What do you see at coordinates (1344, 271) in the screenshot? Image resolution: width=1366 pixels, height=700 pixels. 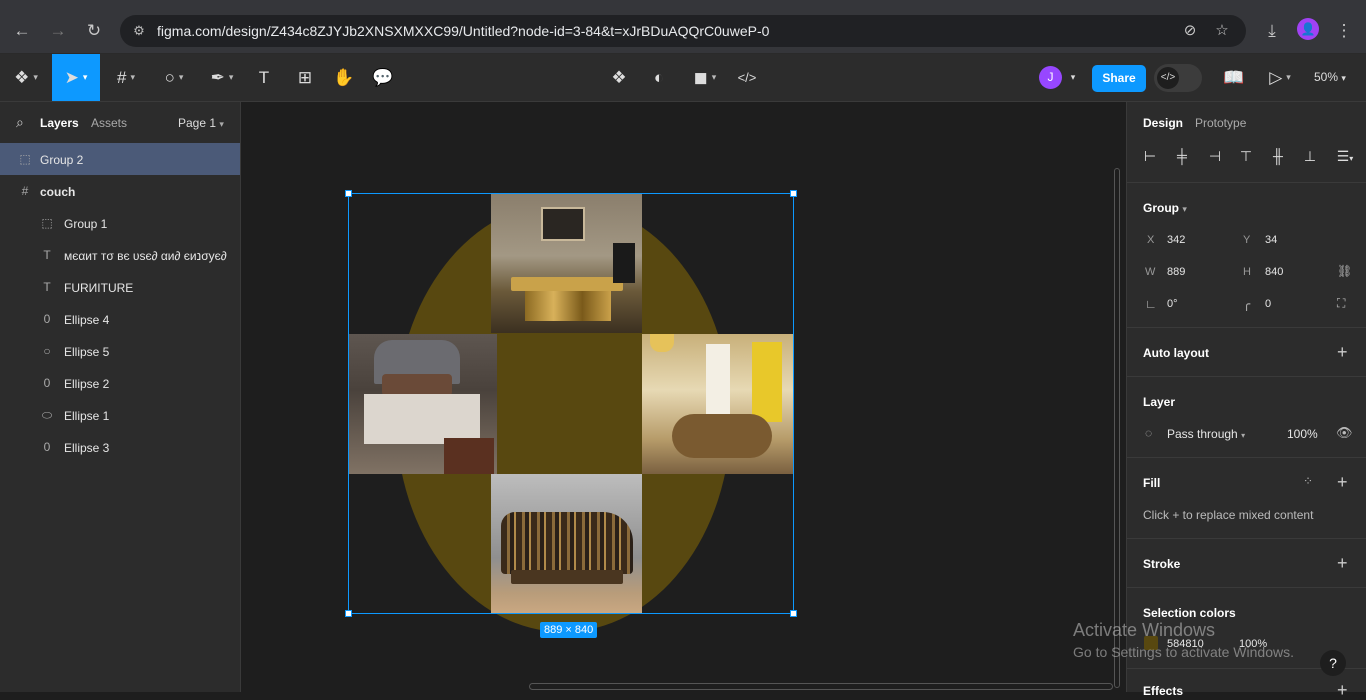 I see `constrain-proportions-icon: ⛓` at bounding box center [1344, 271].